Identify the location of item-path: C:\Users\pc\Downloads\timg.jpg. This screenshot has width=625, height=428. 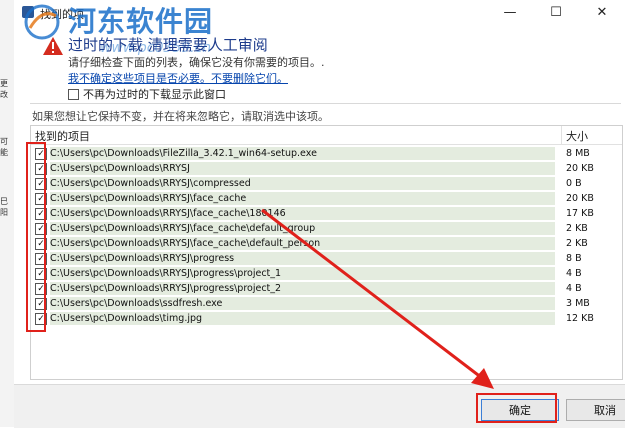
(302, 318).